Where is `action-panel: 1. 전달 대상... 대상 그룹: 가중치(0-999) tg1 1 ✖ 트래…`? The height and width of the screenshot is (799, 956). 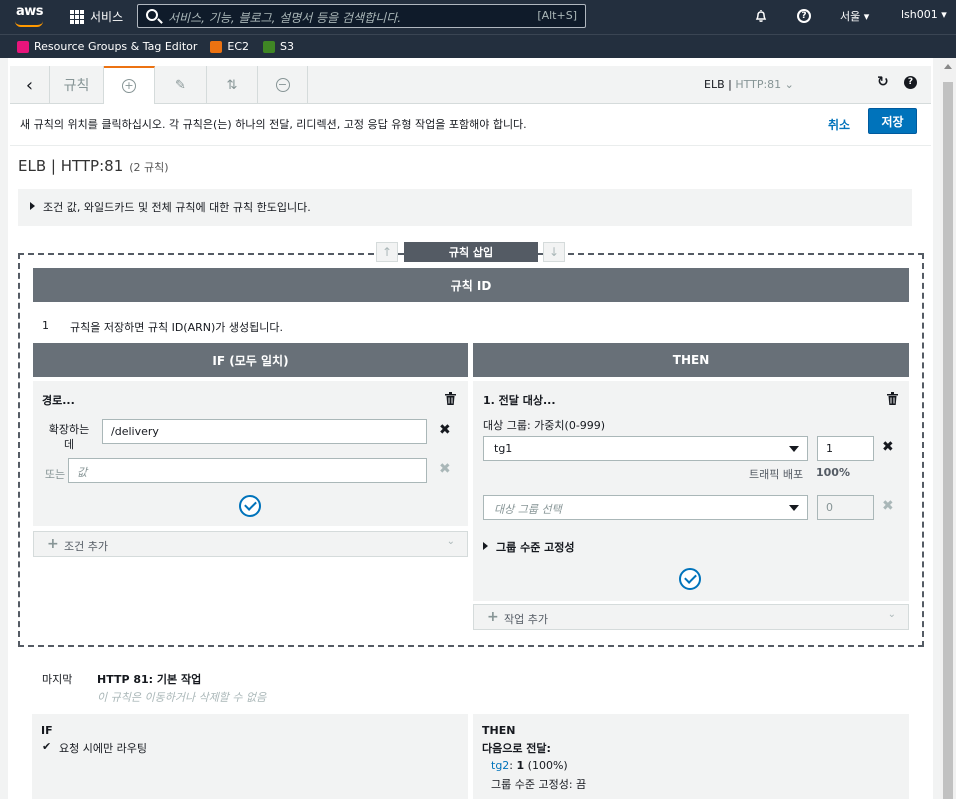 action-panel: 1. 전달 대상... 대상 그룹: 가중치(0-999) tg1 1 ✖ 트래… is located at coordinates (691, 491).